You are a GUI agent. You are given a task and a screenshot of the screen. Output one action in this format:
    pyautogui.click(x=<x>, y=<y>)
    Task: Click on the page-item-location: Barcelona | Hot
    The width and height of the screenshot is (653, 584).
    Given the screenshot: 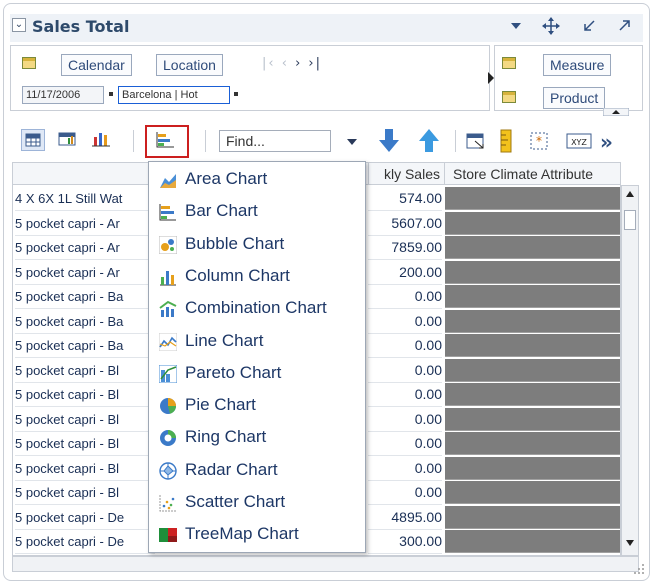 What is the action you would take?
    pyautogui.click(x=174, y=95)
    